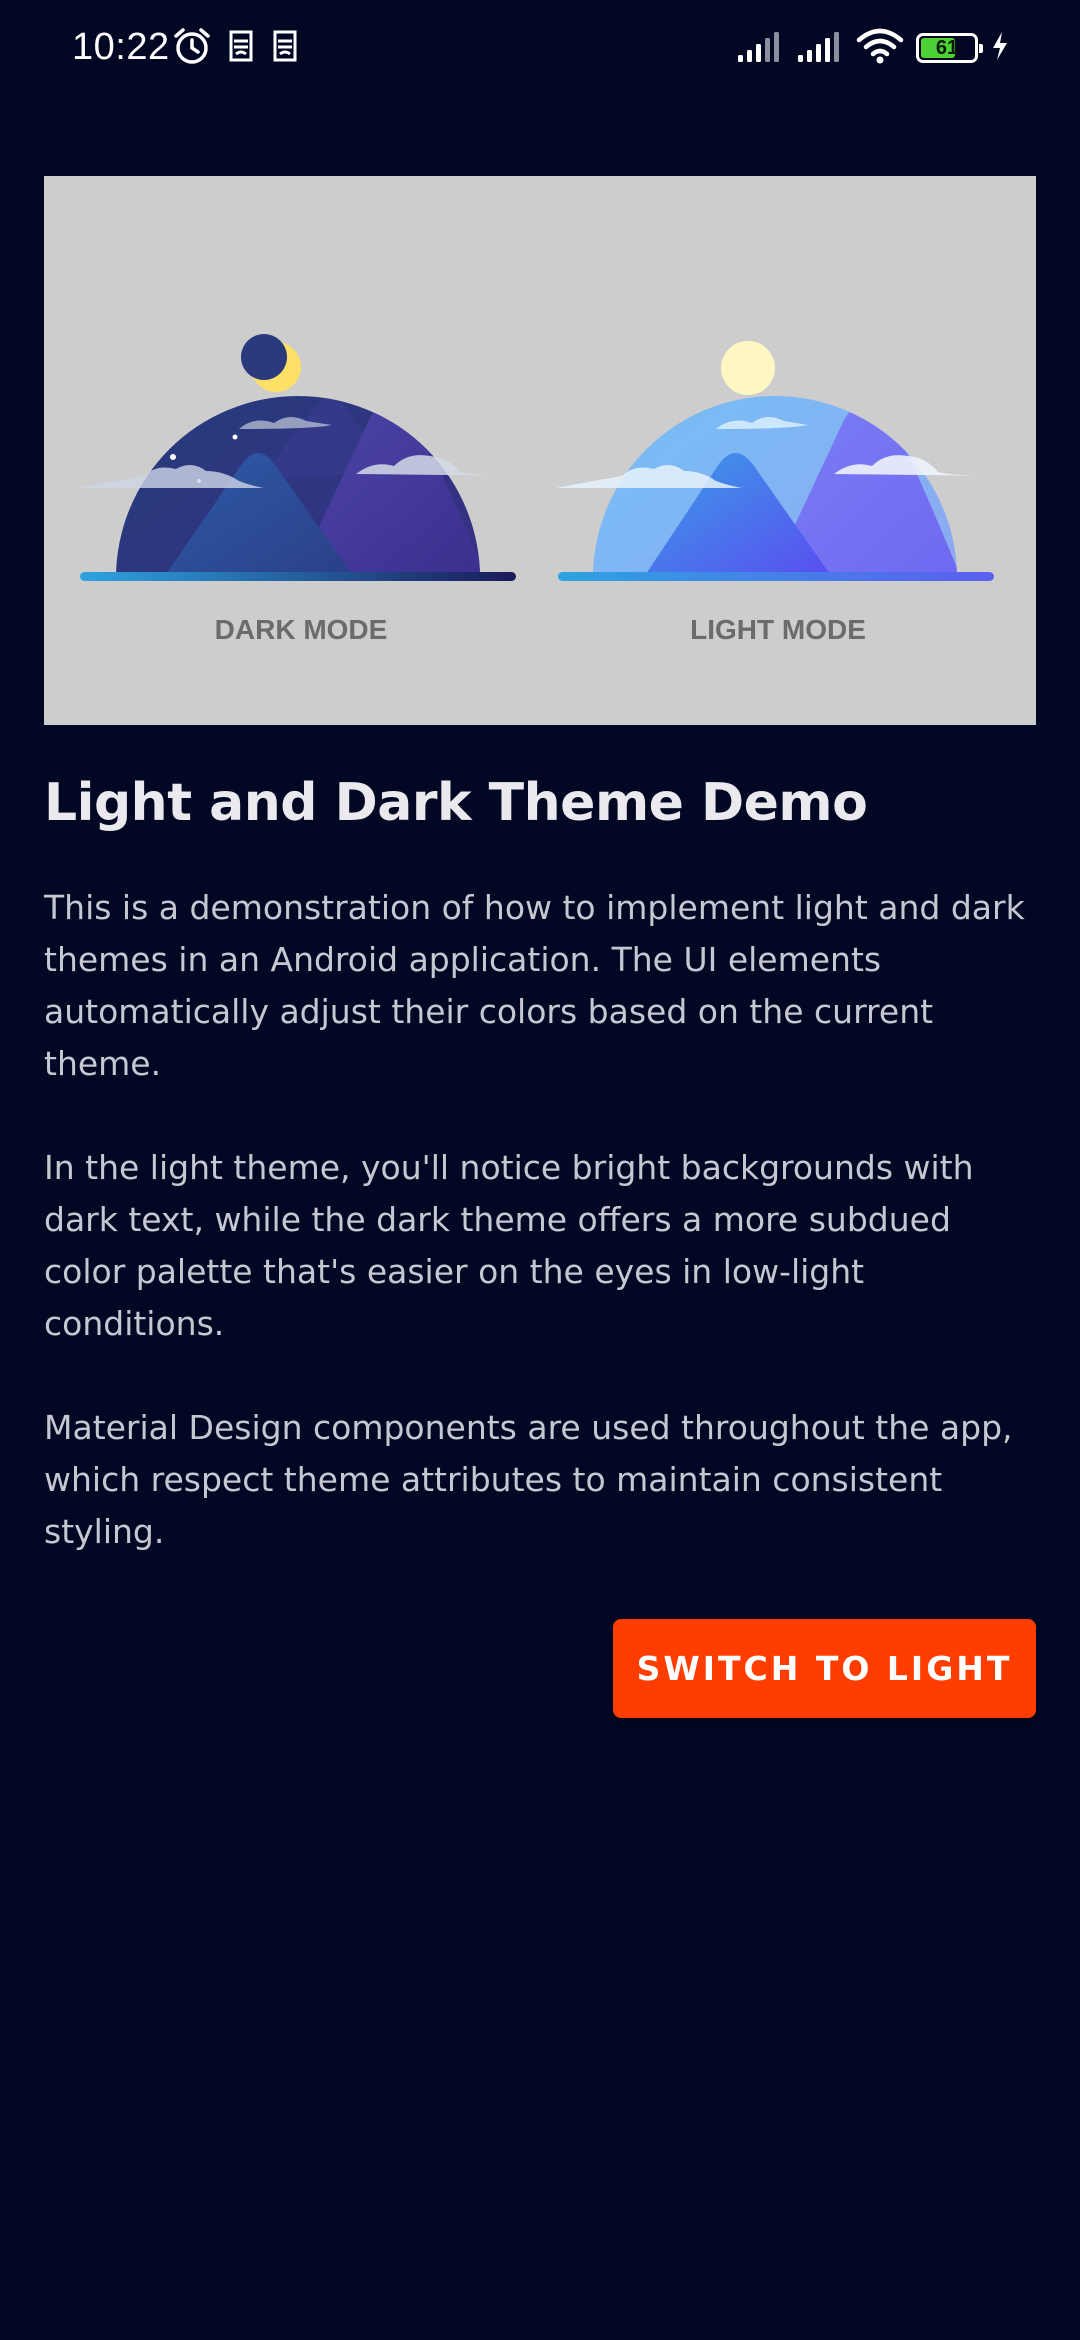  I want to click on wifi-icon, so click(880, 48).